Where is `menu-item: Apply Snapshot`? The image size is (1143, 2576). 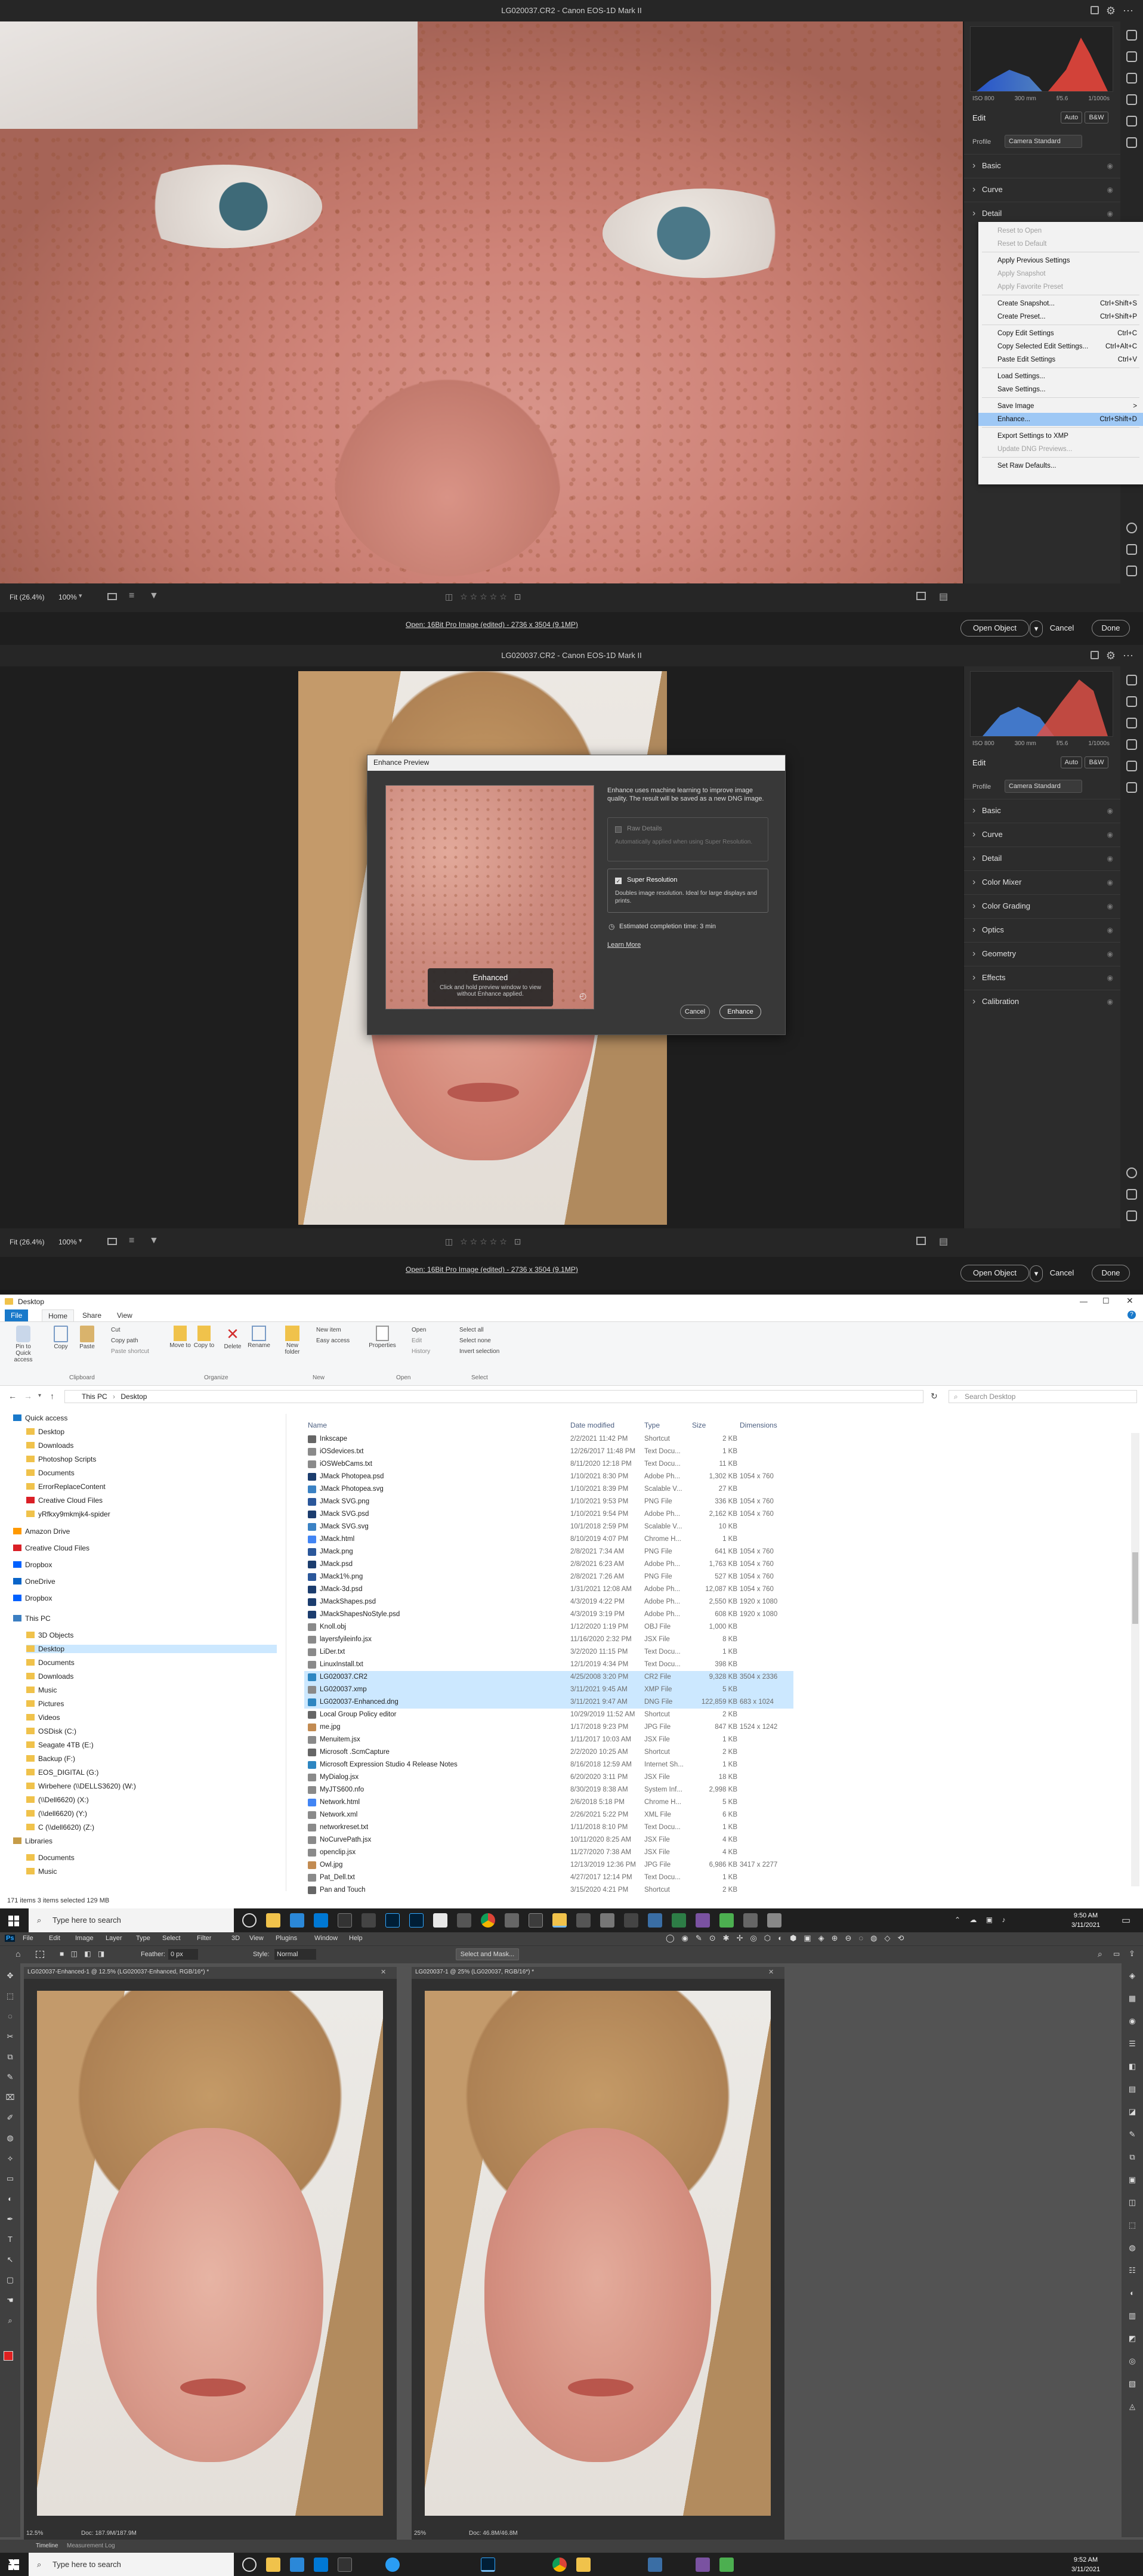
menu-item: Apply Snapshot is located at coordinates (1060, 273).